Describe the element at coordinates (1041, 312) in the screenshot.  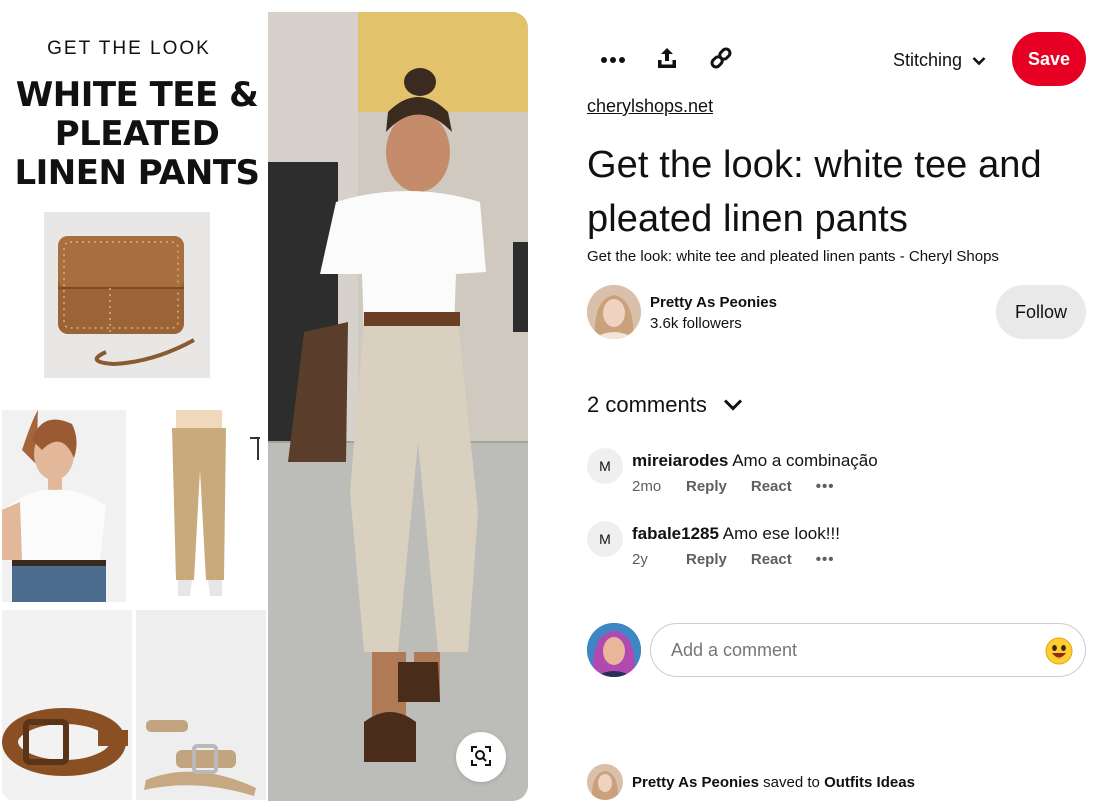
I see `follow-button: Follow` at that location.